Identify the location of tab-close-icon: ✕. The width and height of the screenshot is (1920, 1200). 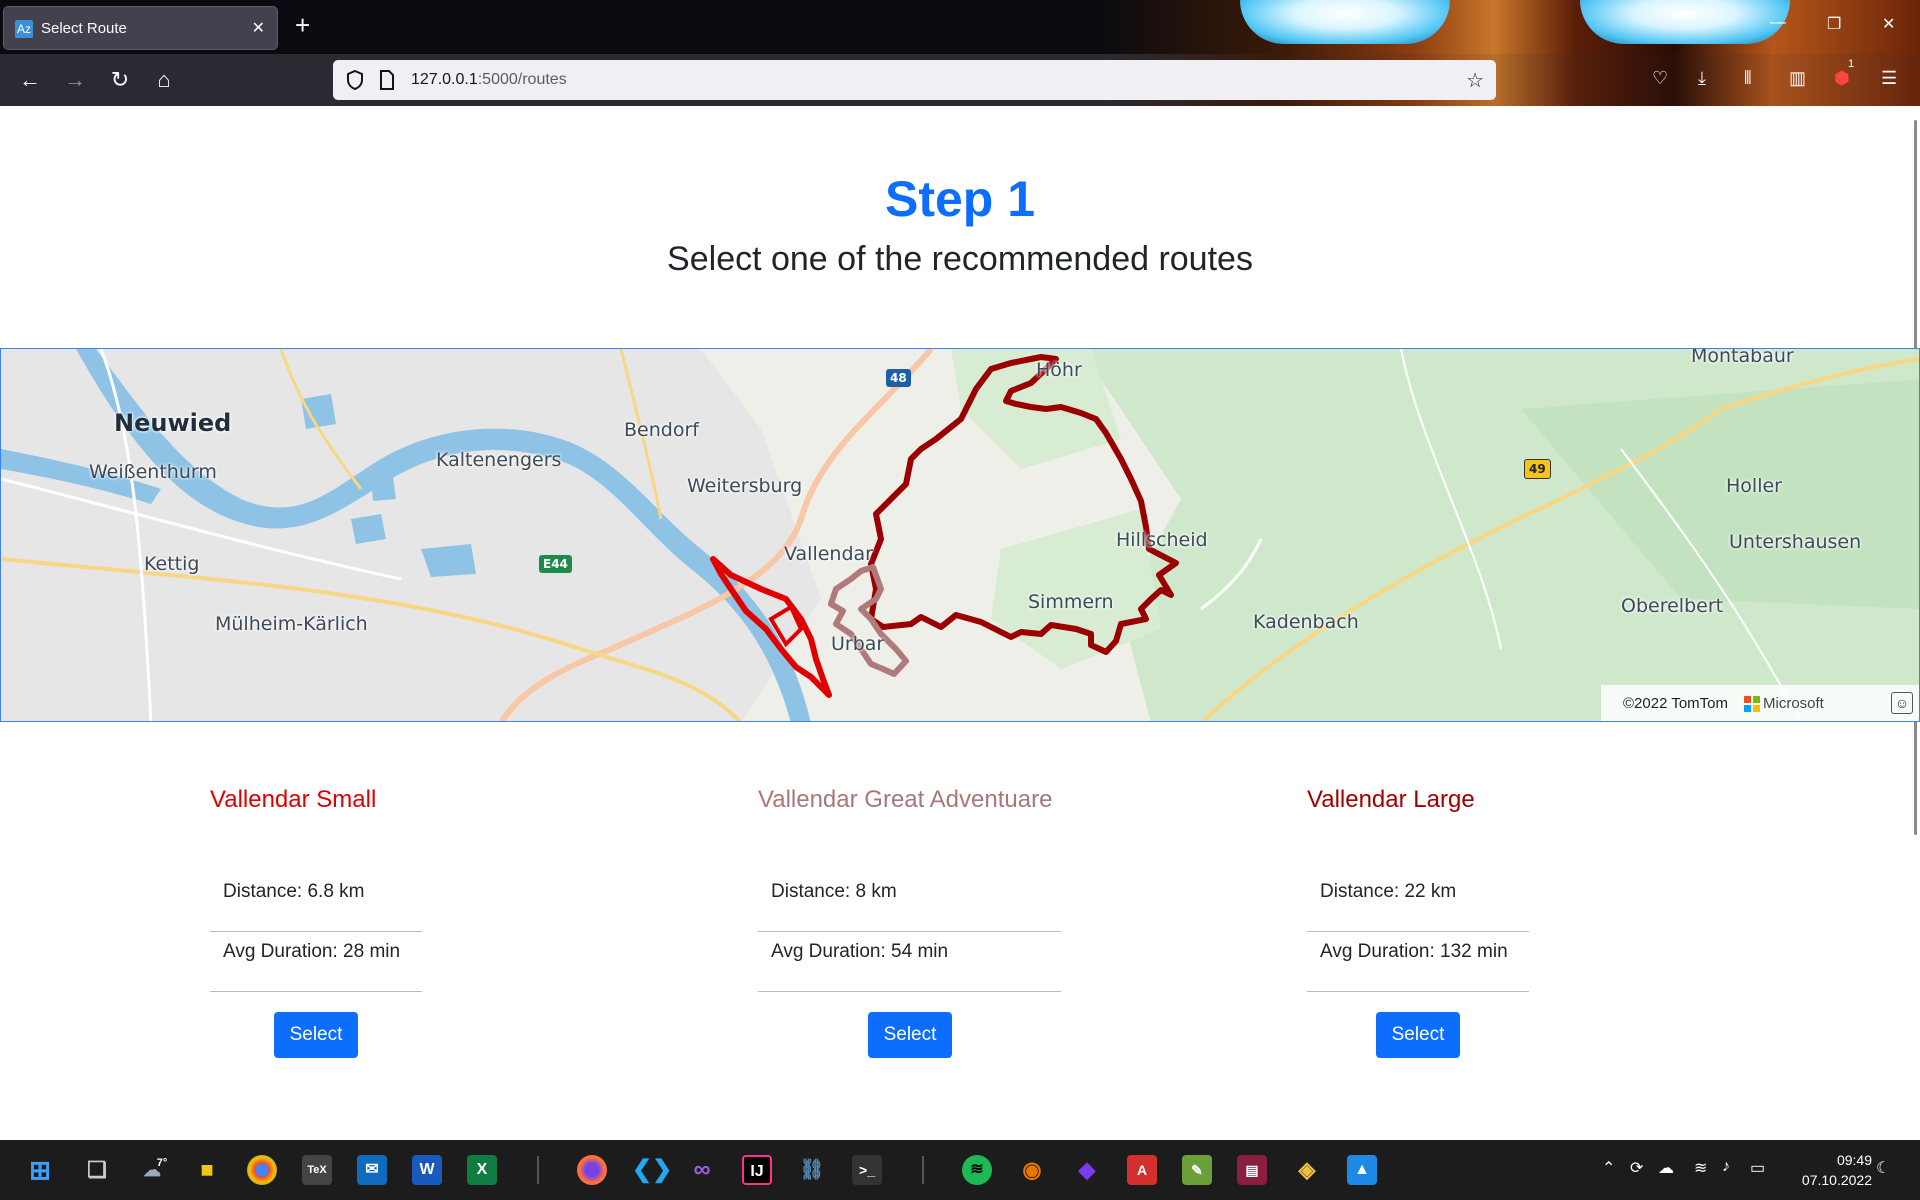
(258, 28).